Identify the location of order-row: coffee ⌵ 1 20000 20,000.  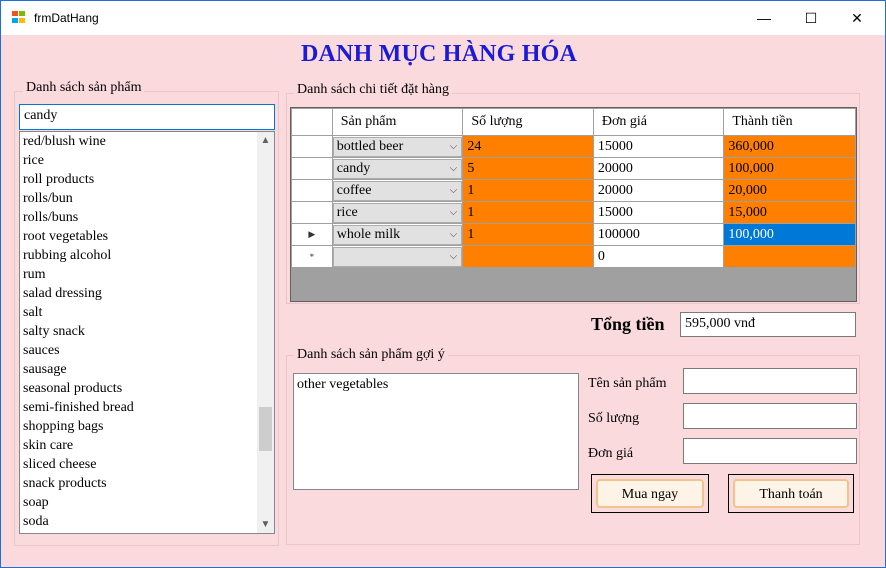
(573, 190).